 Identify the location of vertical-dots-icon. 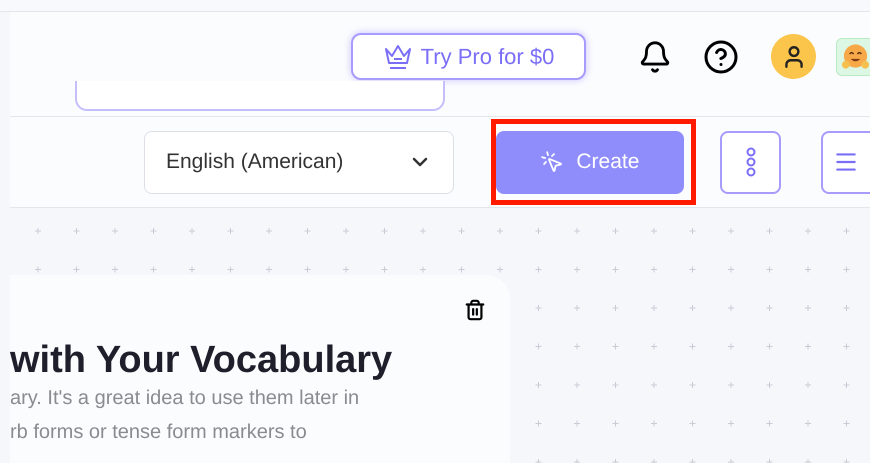
(751, 162).